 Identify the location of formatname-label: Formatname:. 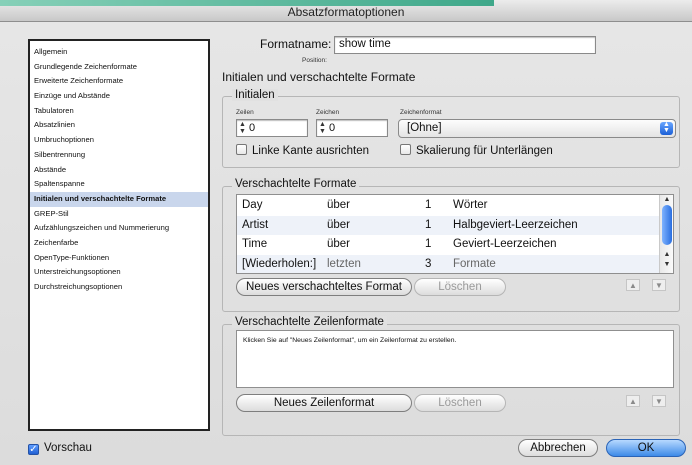
(296, 44).